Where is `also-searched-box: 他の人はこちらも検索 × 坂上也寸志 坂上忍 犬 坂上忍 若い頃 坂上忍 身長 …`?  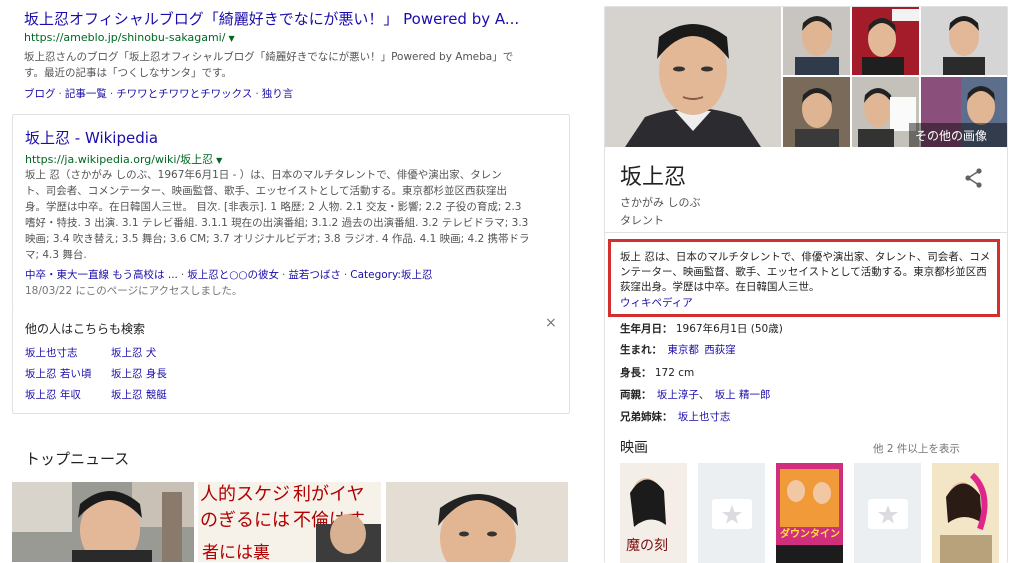 also-searched-box: 他の人はこちらも検索 × 坂上也寸志 坂上忍 犬 坂上忍 若い頃 坂上忍 身長 … is located at coordinates (291, 359).